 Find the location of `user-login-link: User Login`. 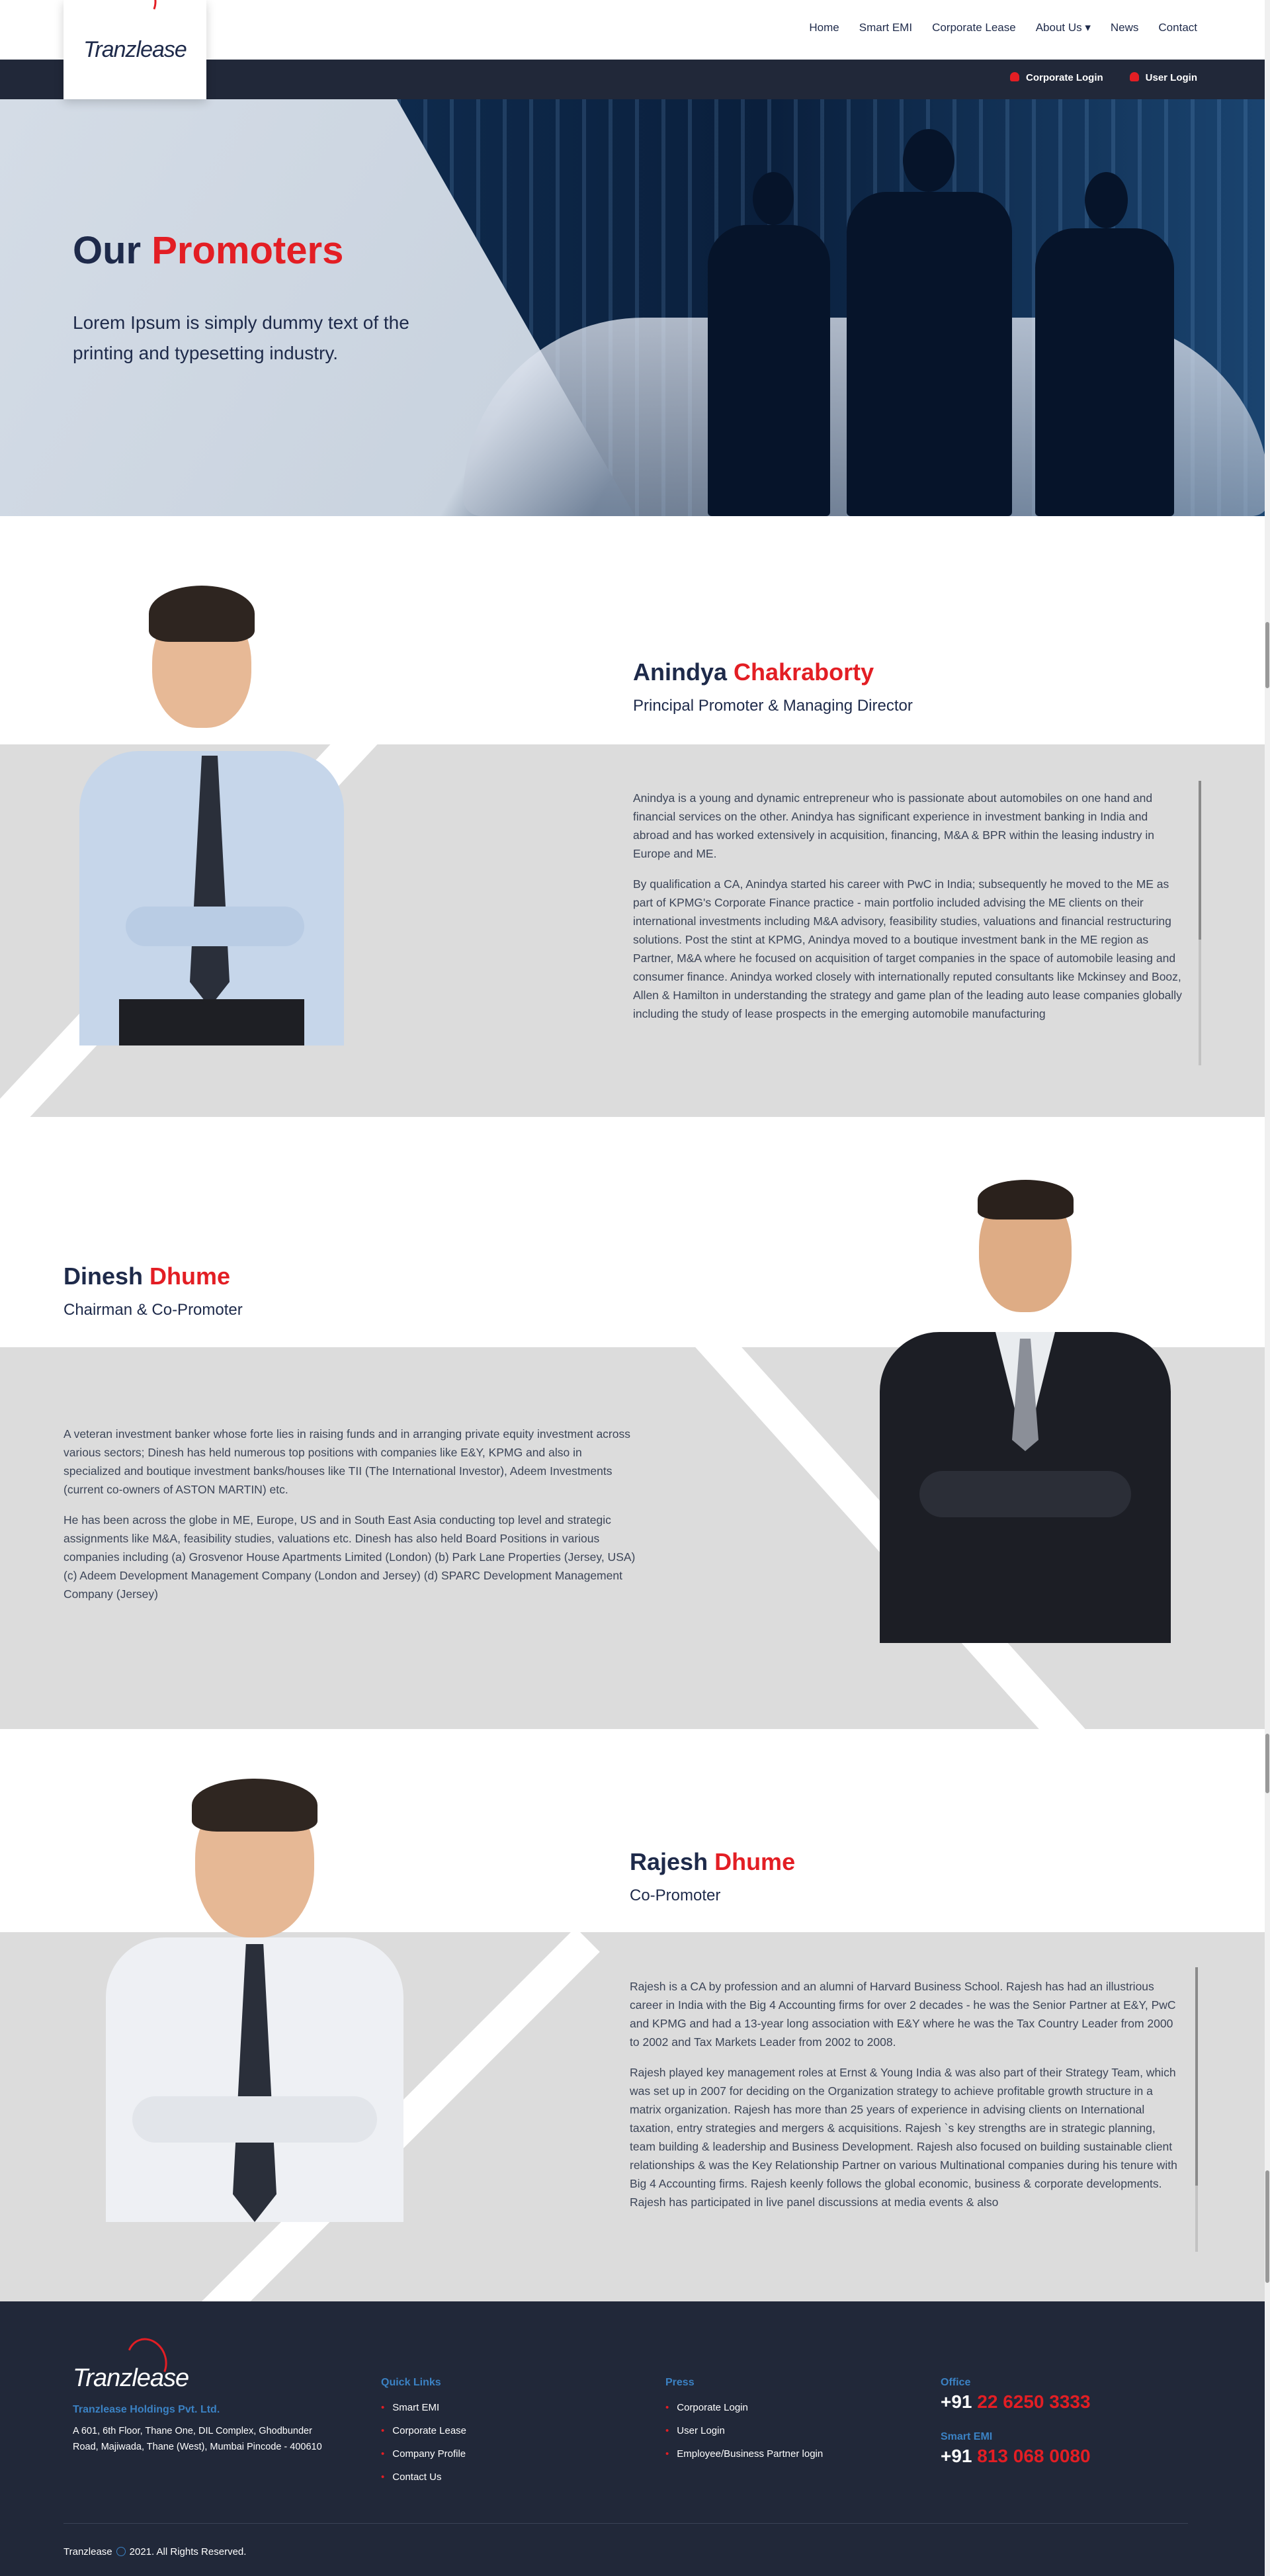

user-login-link: User Login is located at coordinates (1163, 77).